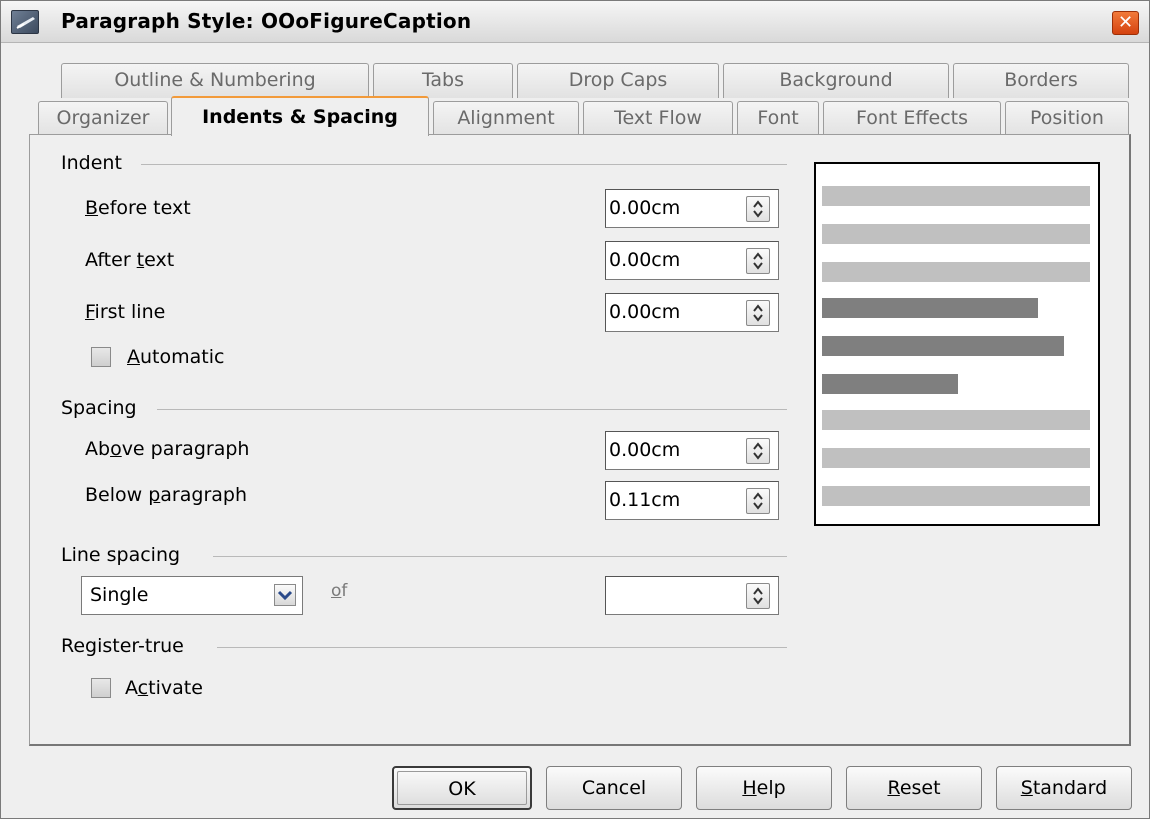 Image resolution: width=1150 pixels, height=820 pixels. What do you see at coordinates (164, 688) in the screenshot?
I see `activate-label: Activate` at bounding box center [164, 688].